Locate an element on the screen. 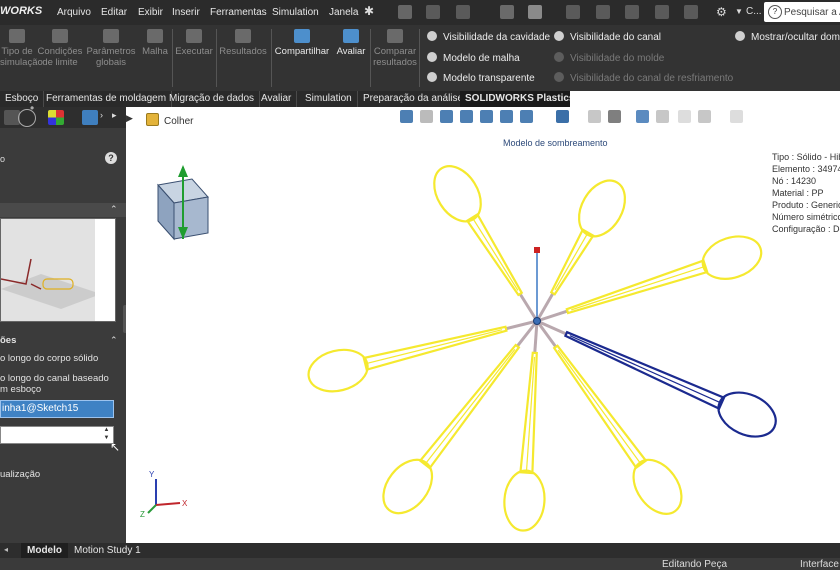  new-document-icon is located at coordinates (433, 12).